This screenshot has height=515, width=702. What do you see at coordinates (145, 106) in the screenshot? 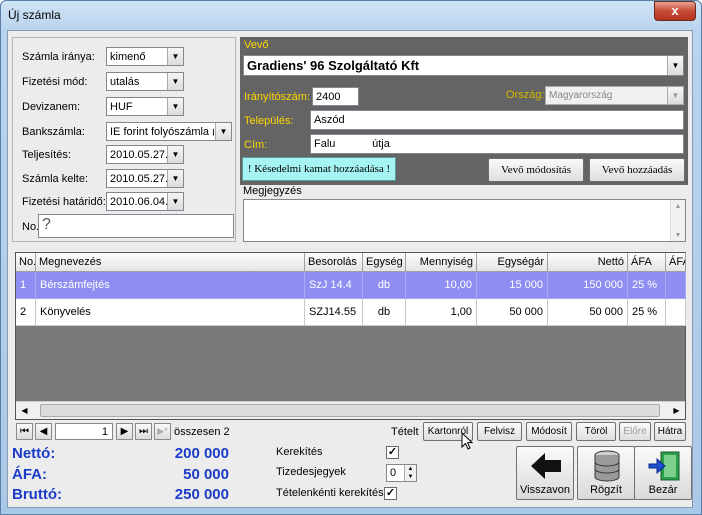
I see `currency-select: HUF ▼` at bounding box center [145, 106].